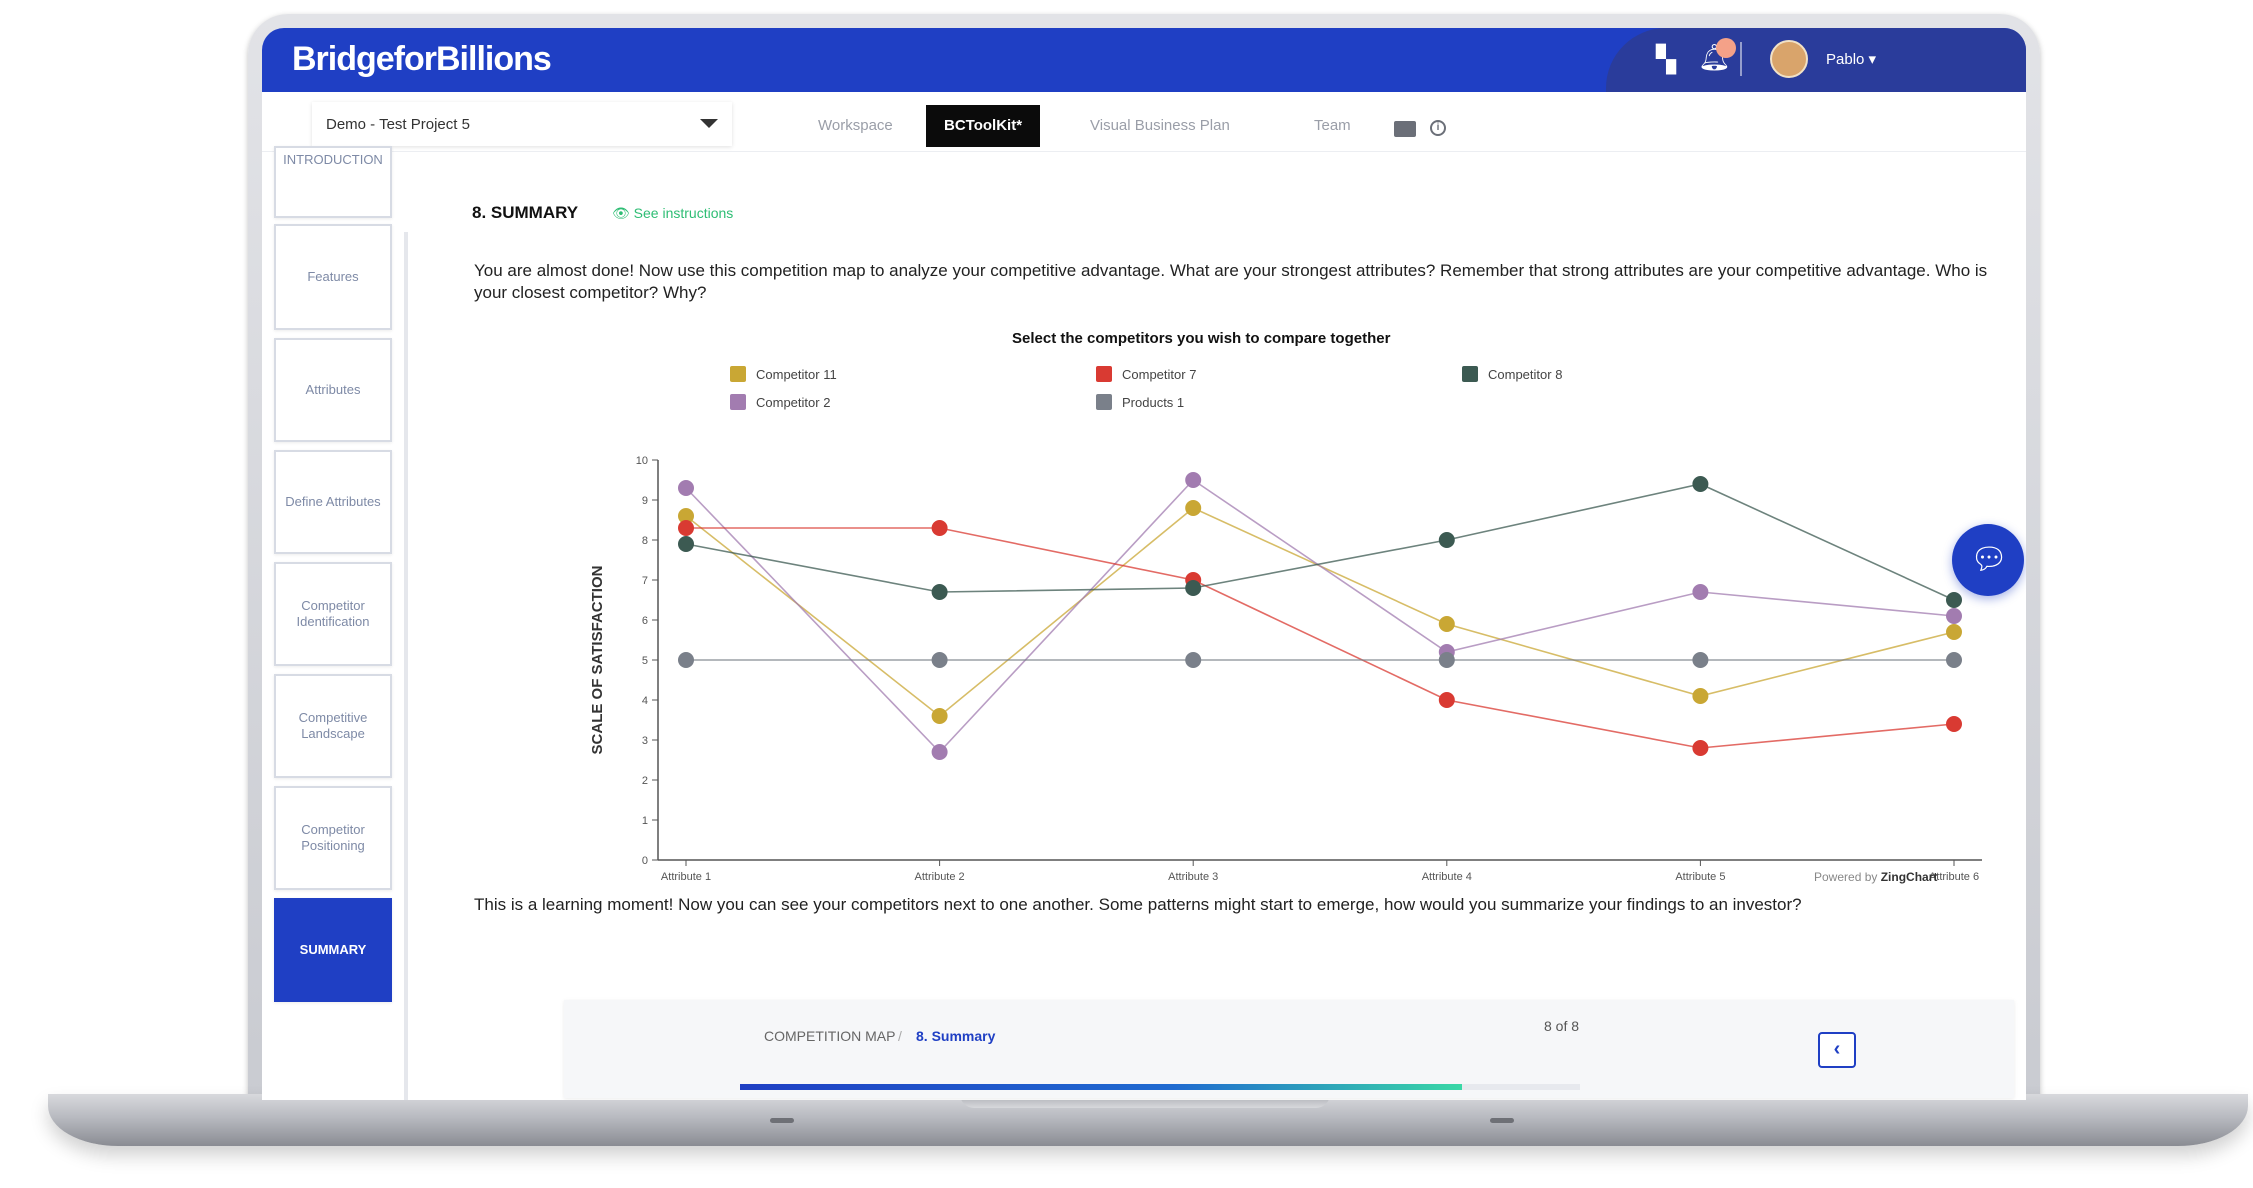 Image resolution: width=2253 pixels, height=1188 pixels. I want to click on tab-workspace: Workspace, so click(855, 126).